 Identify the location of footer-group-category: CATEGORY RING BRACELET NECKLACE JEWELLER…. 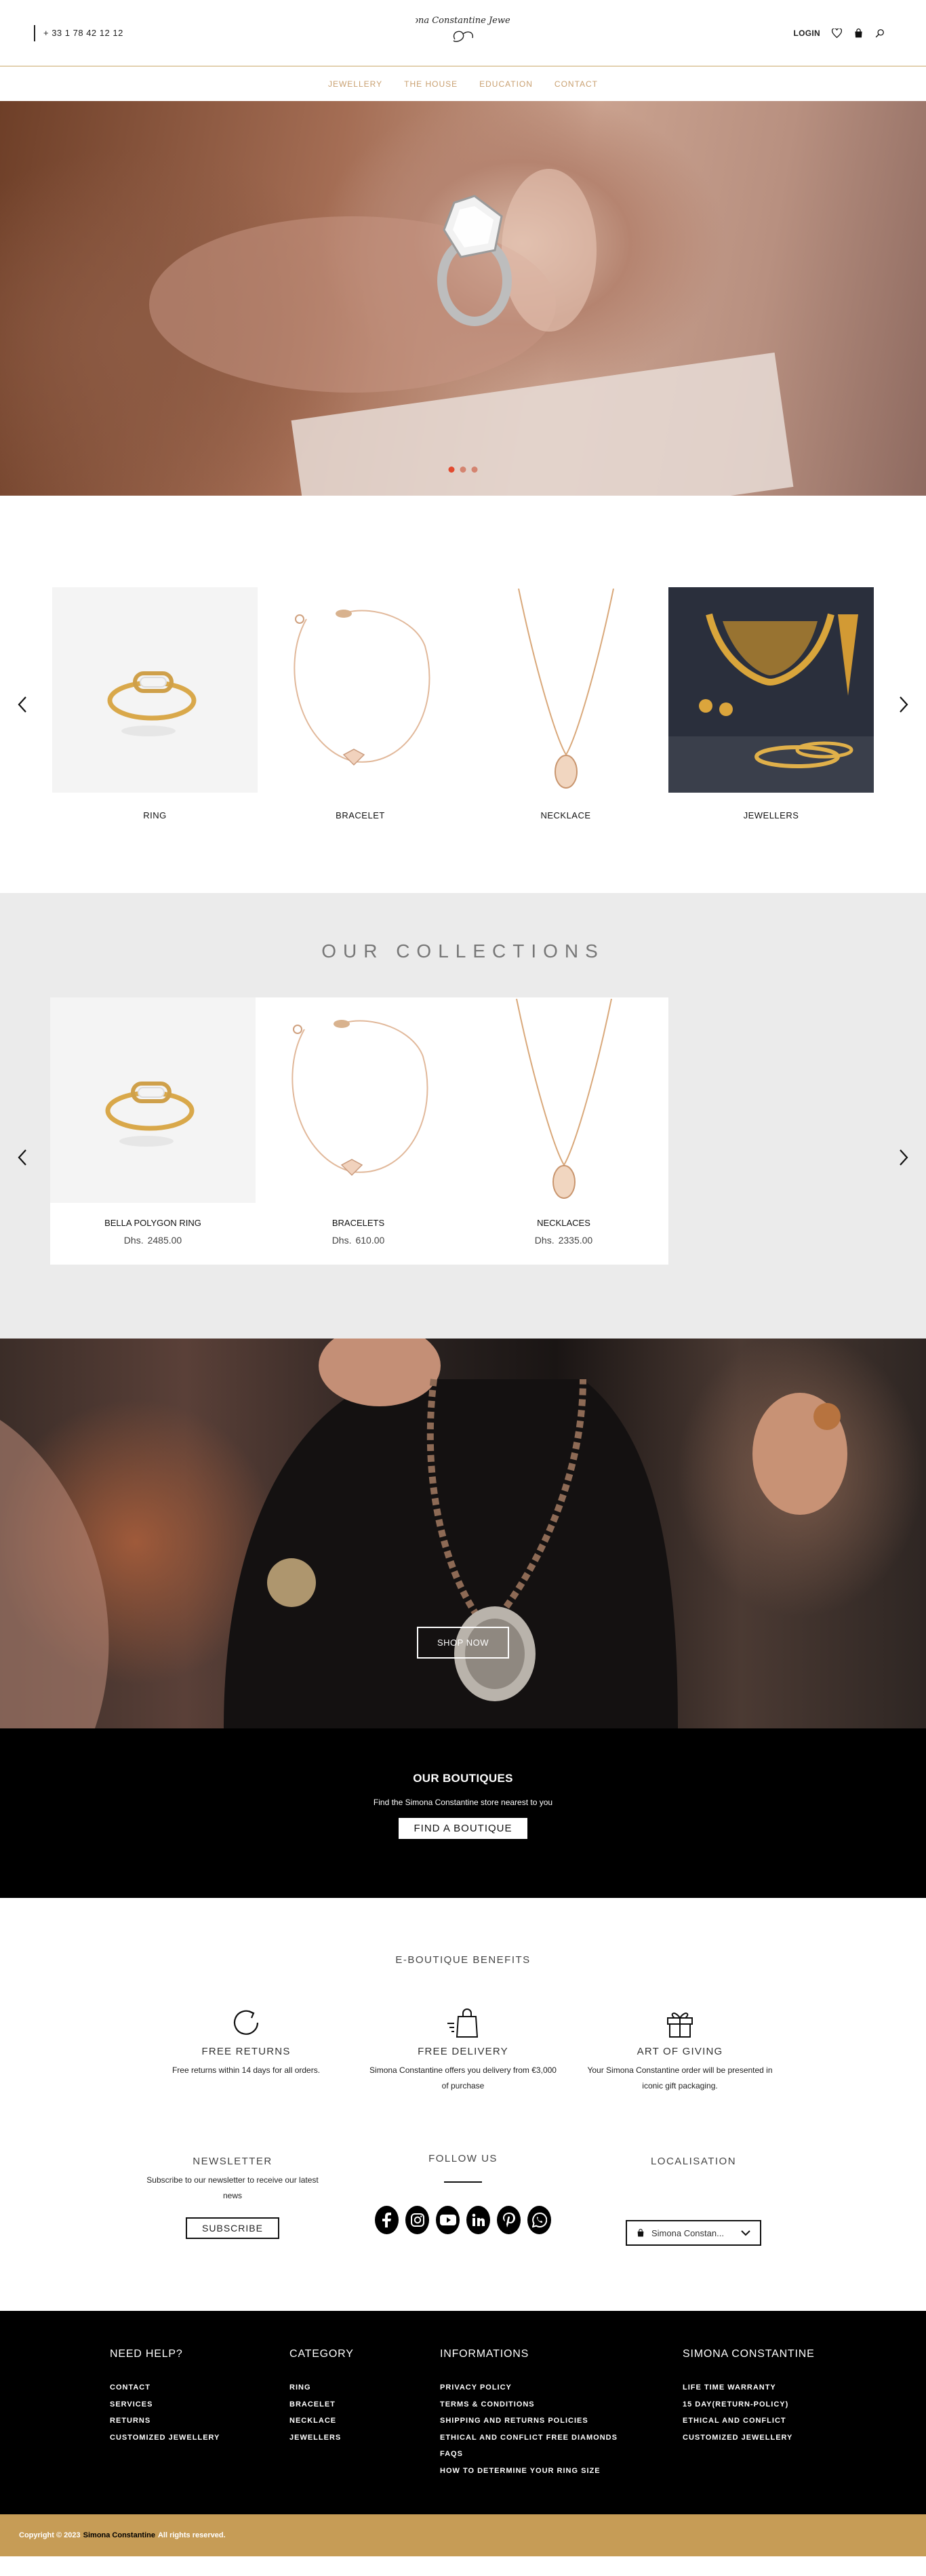
(364, 2431).